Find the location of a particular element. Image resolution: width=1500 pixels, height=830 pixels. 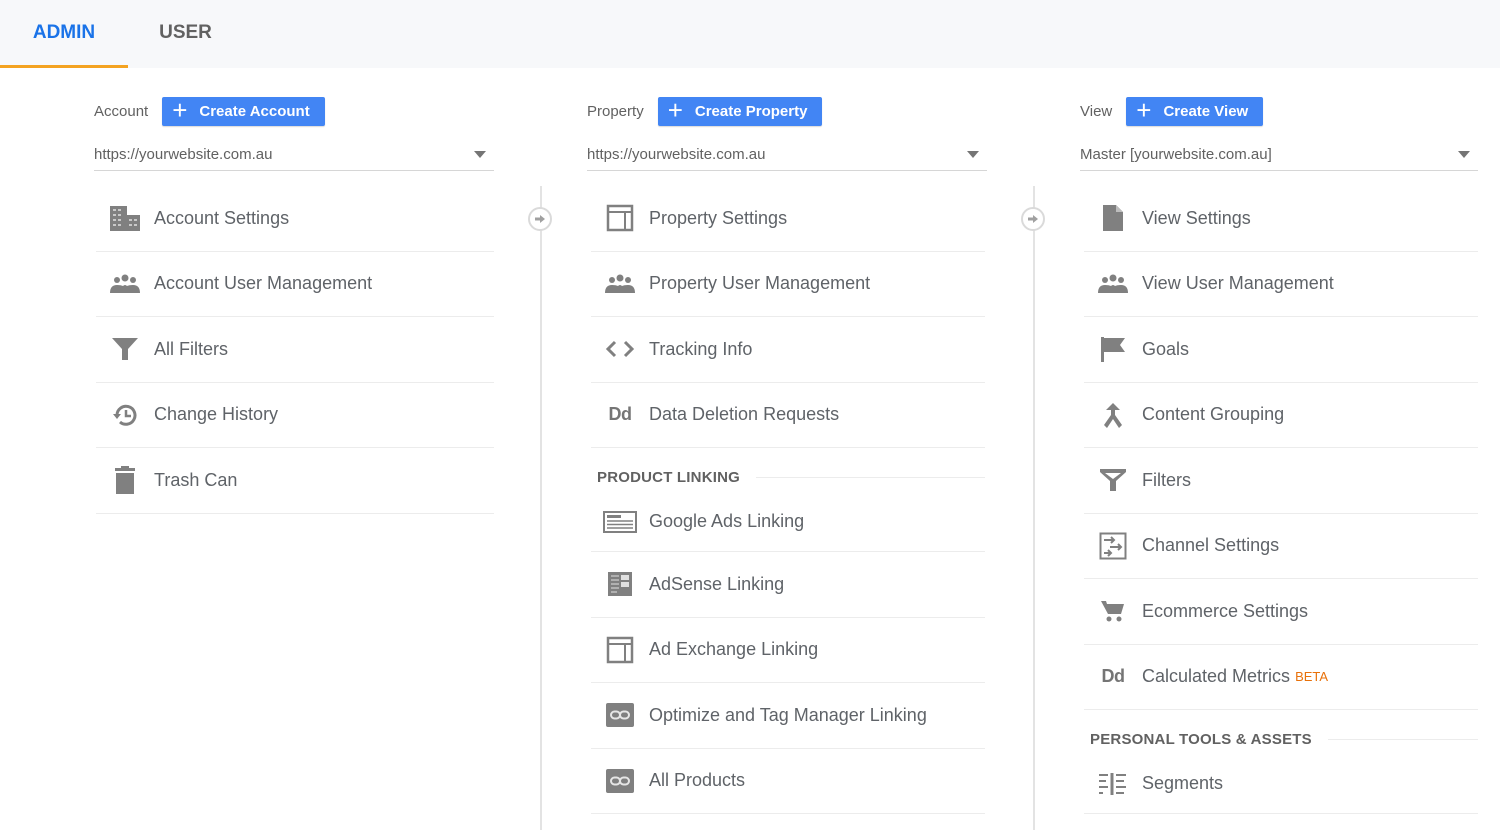

menu-item-all-filters: All Filters is located at coordinates (295, 350).